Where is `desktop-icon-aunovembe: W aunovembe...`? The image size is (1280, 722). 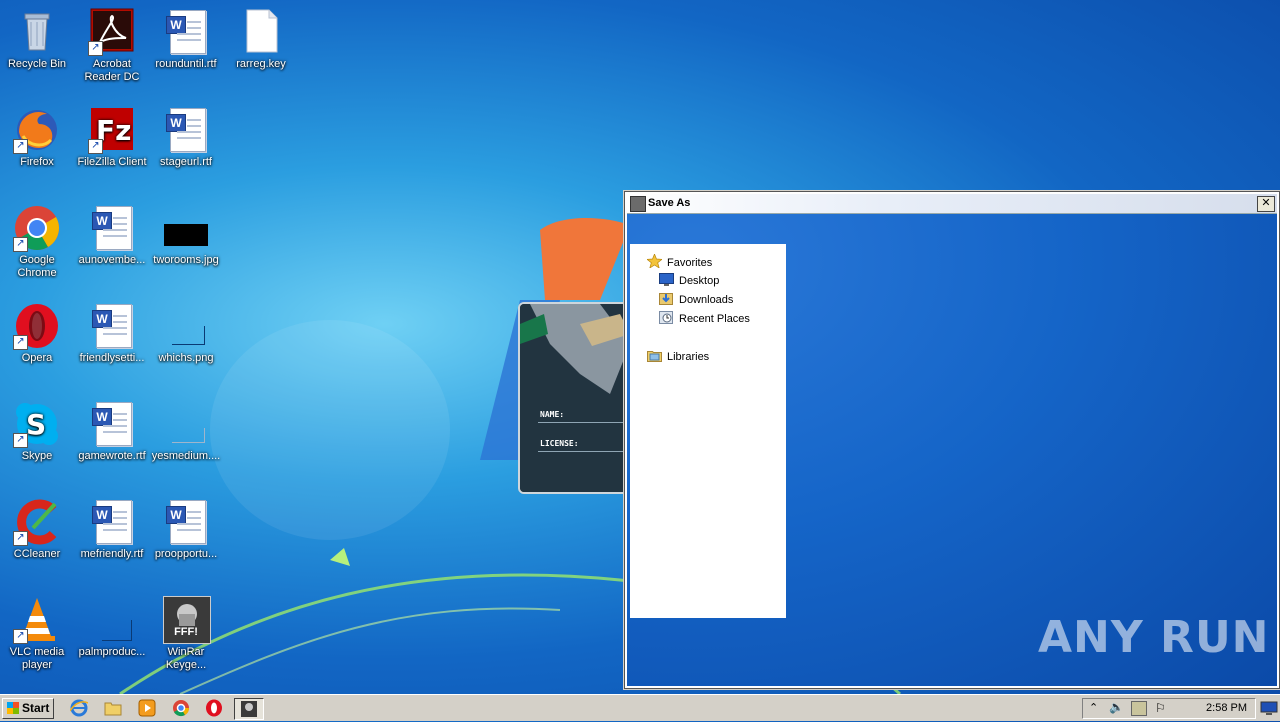 desktop-icon-aunovembe: W aunovembe... is located at coordinates (112, 235).